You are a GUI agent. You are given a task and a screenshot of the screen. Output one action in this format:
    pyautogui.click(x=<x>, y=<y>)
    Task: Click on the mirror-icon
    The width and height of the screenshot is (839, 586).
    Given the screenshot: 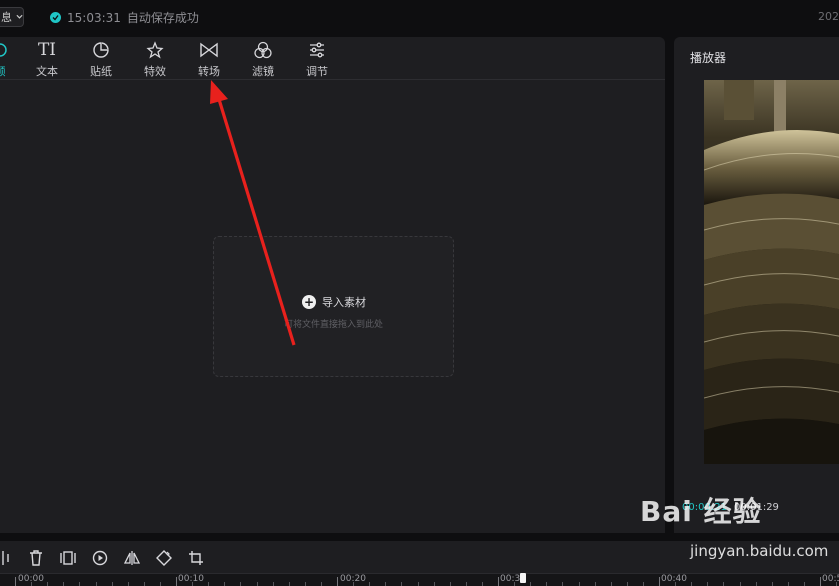 What is the action you would take?
    pyautogui.click(x=132, y=558)
    